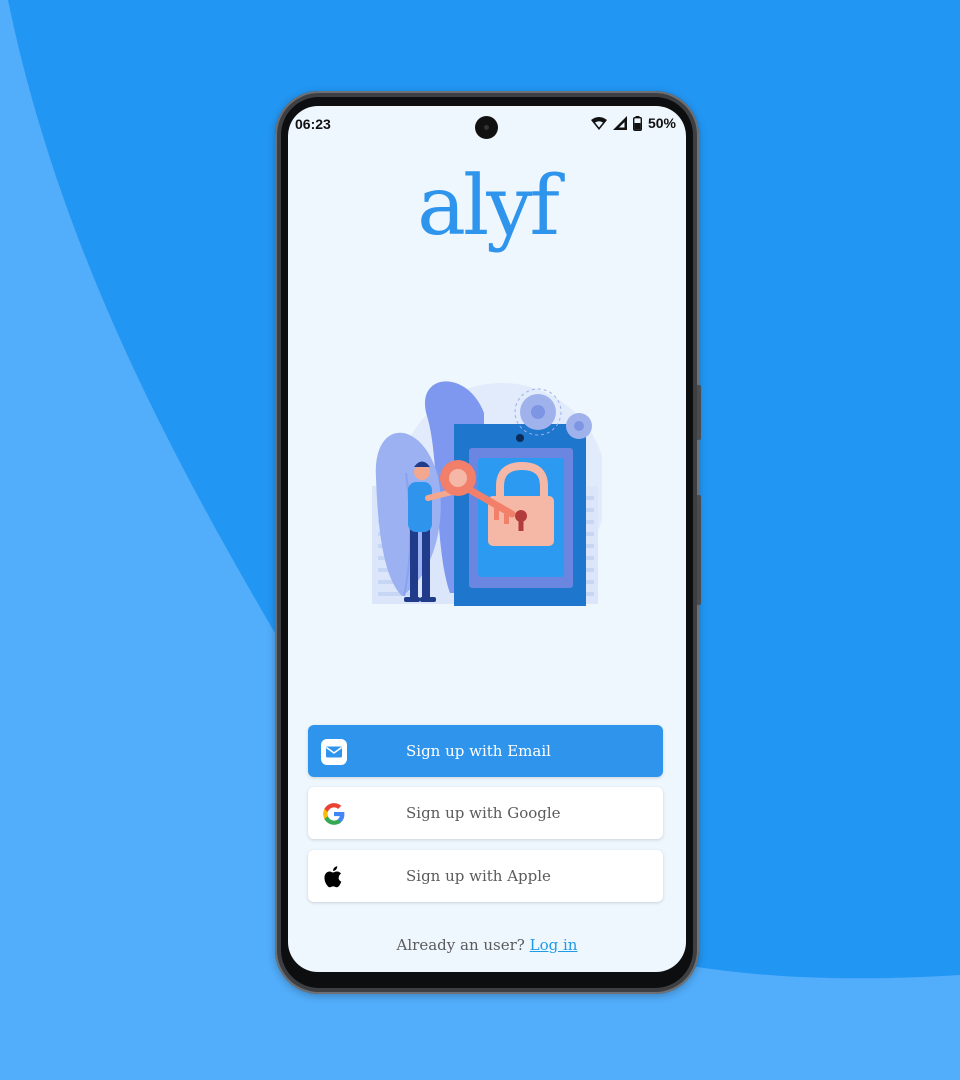 The width and height of the screenshot is (960, 1080). Describe the element at coordinates (637, 123) in the screenshot. I see `battery-icon` at that location.